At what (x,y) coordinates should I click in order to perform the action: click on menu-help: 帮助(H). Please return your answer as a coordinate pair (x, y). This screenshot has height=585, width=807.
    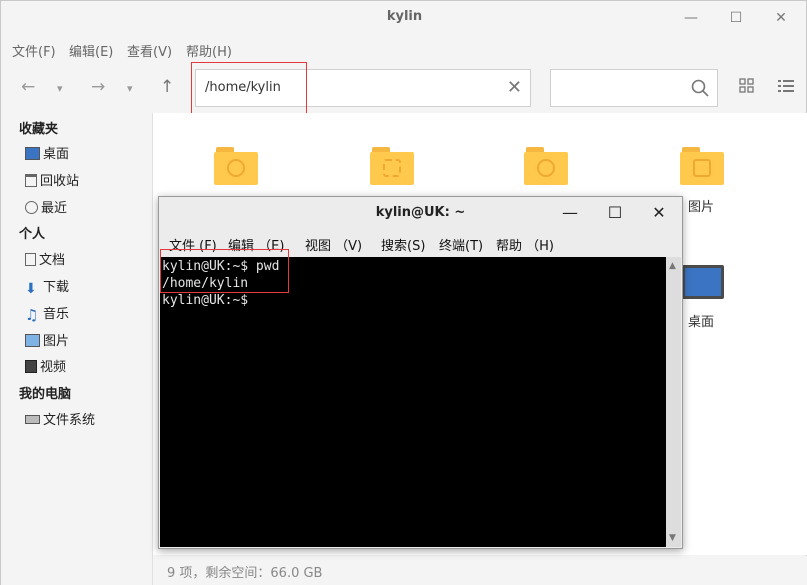
    Looking at the image, I should click on (209, 50).